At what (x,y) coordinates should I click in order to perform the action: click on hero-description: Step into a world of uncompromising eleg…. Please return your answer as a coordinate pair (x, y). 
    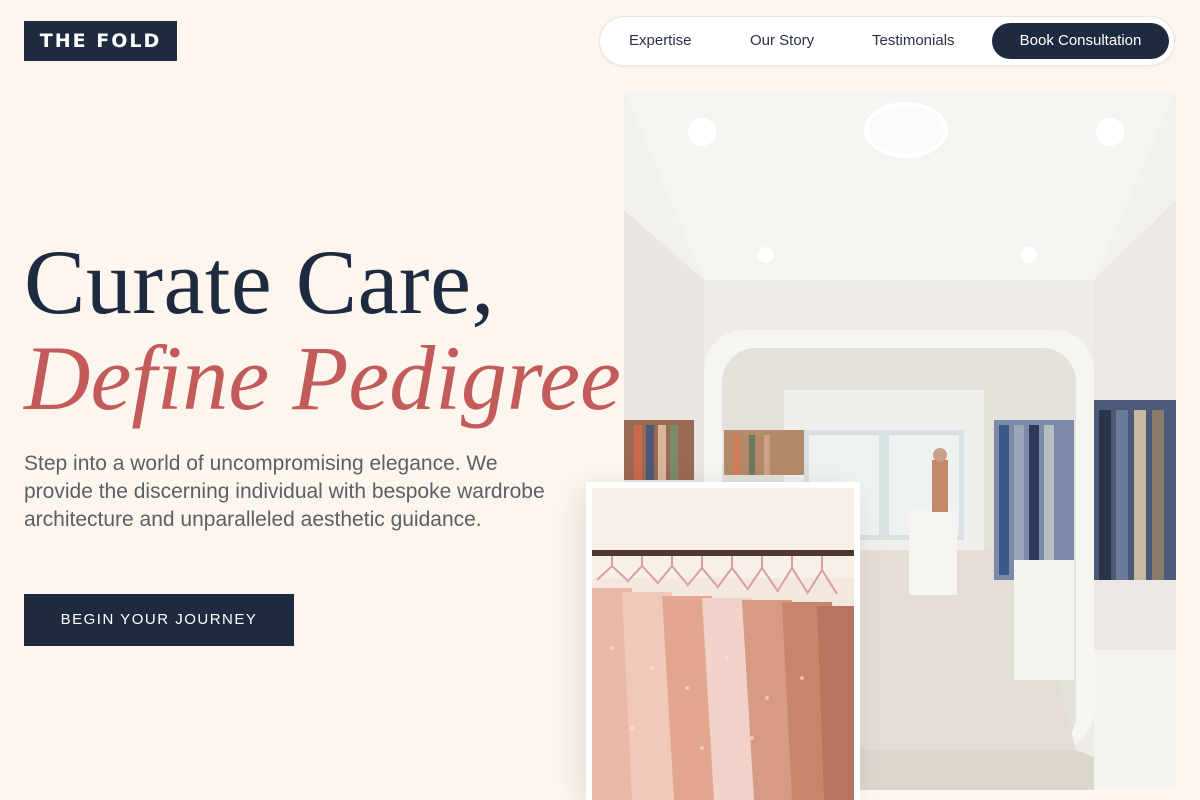
    Looking at the image, I should click on (284, 491).